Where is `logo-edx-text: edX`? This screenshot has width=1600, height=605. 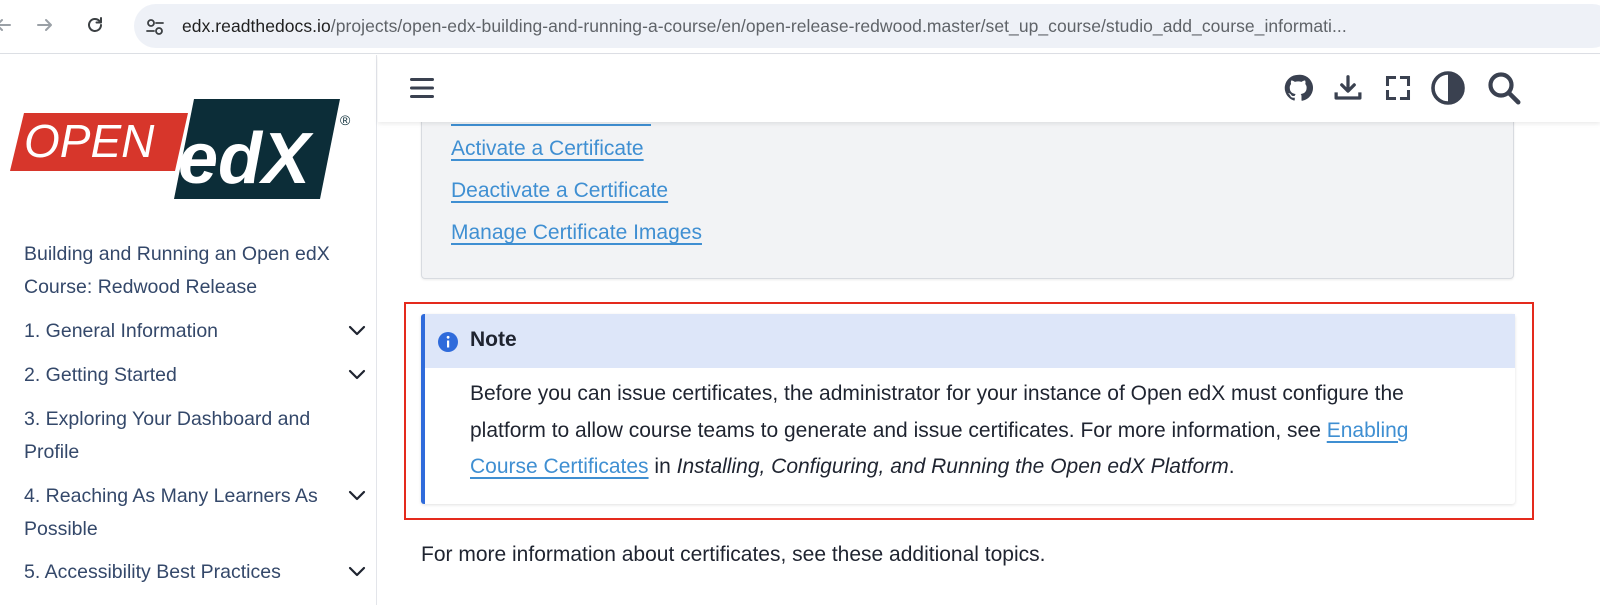 logo-edx-text: edX is located at coordinates (246, 159).